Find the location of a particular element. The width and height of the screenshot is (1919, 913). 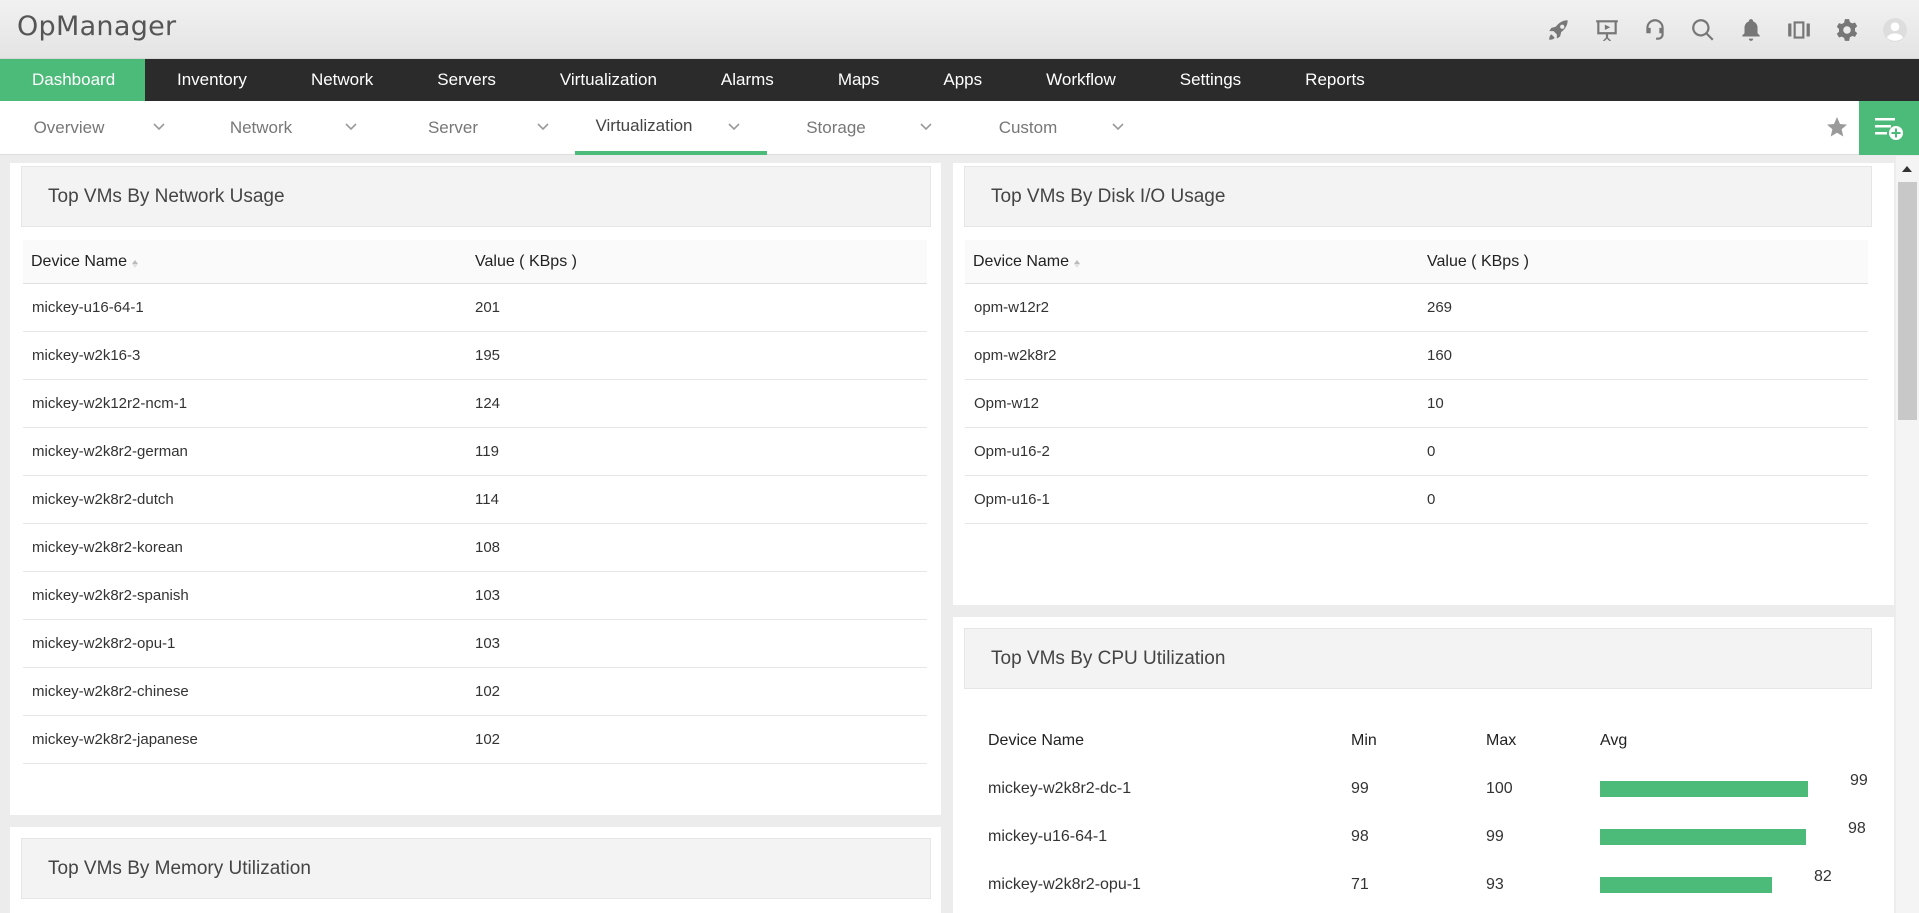

menu-dashboard: Dashboard is located at coordinates (72, 80).